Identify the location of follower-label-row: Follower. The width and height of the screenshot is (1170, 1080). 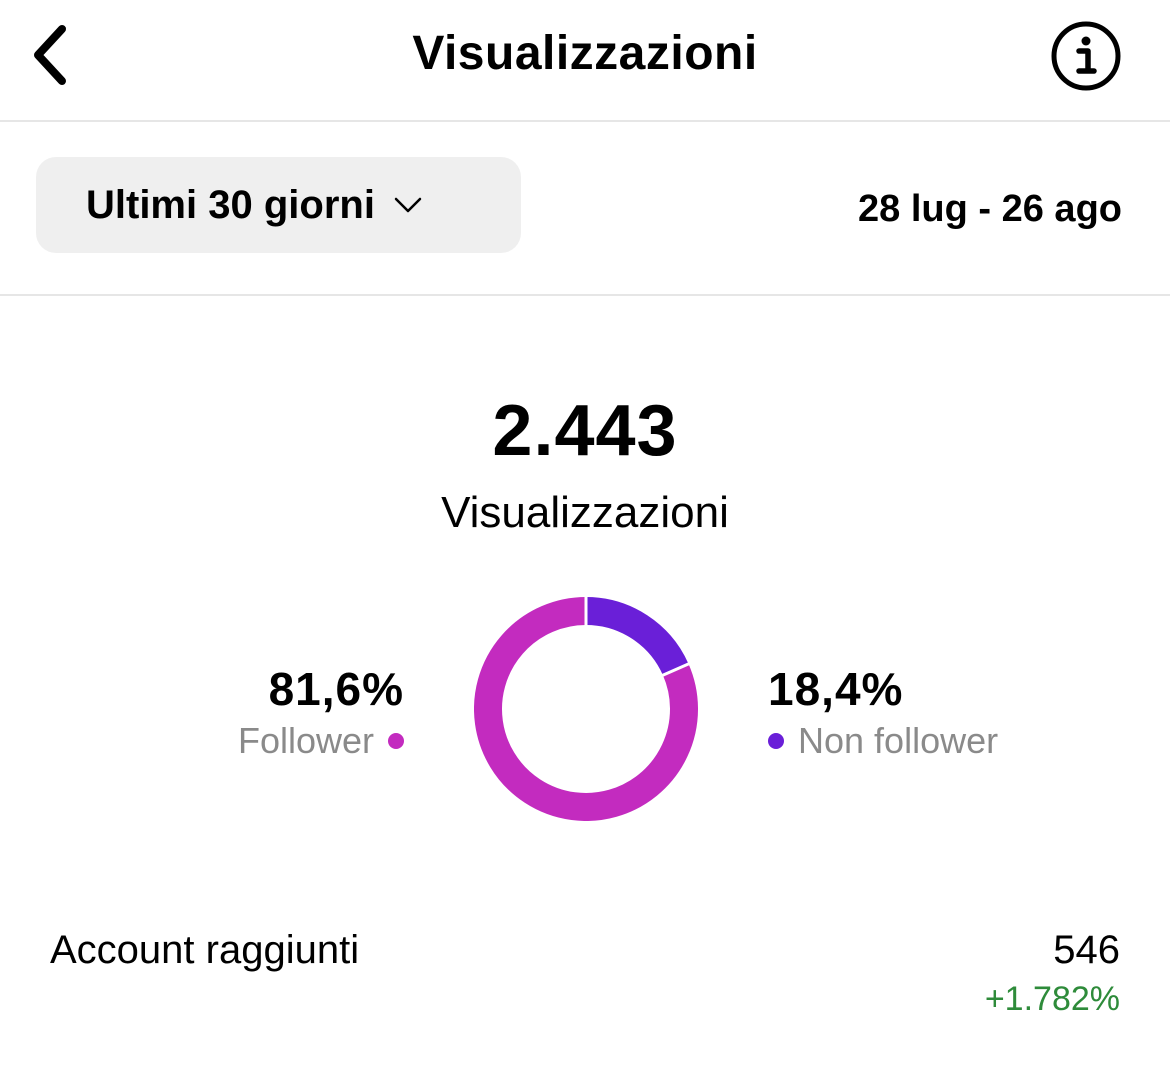
(321, 741).